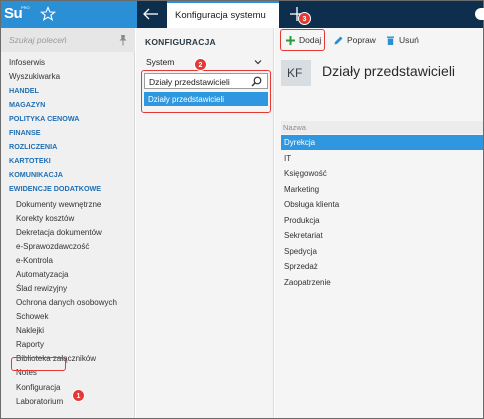 The image size is (484, 419). I want to click on sidebar-item-kartoteki: KARTOTEKI, so click(30, 160).